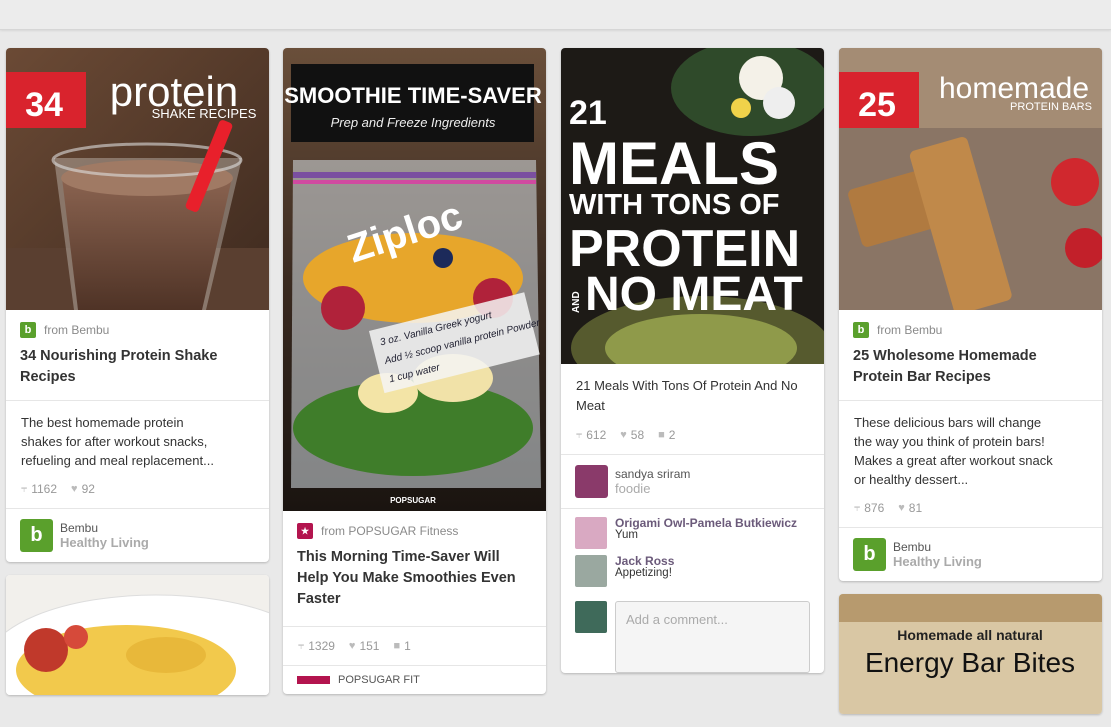 The image size is (1111, 727). Describe the element at coordinates (305, 531) in the screenshot. I see `popsugar-logo-icon: ★` at that location.